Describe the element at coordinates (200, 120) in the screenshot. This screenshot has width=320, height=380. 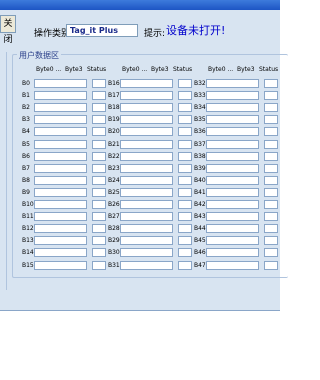
I see `block-label: B35` at that location.